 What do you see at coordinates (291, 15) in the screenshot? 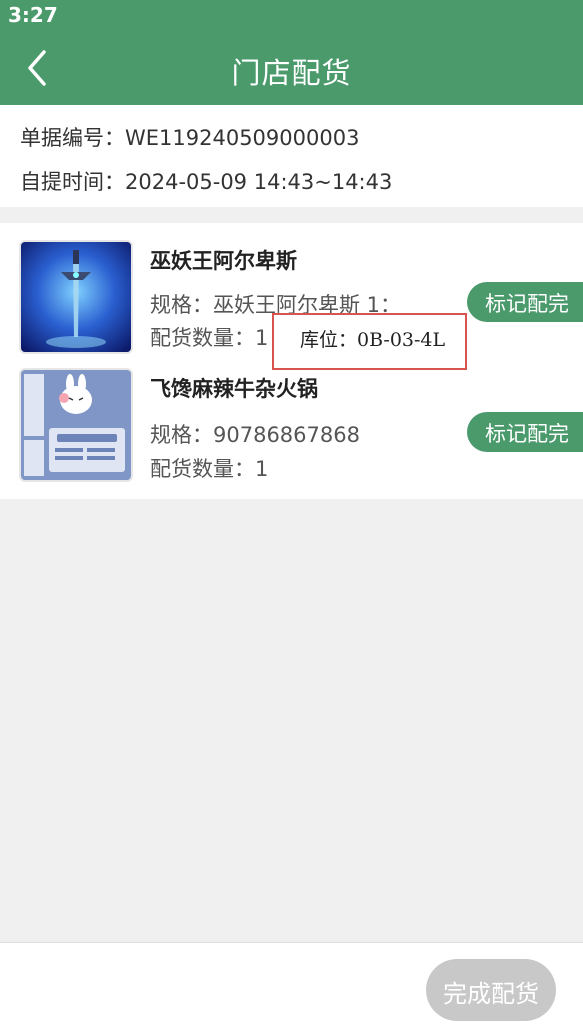
I see `status-bar: 3:27` at bounding box center [291, 15].